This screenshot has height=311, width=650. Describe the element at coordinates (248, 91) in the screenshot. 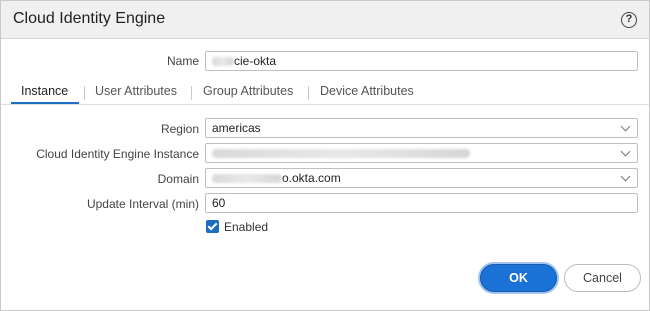

I see `tab-group-attributes: Group Attributes` at that location.